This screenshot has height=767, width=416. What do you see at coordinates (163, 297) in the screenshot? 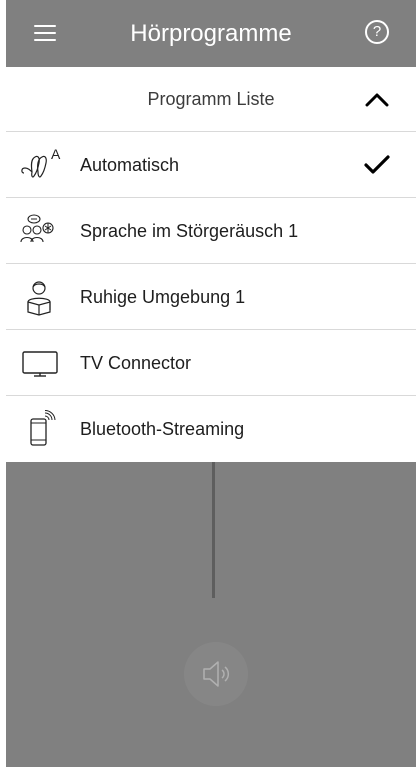
I see `program-label: Ruhige Umgebung 1` at bounding box center [163, 297].